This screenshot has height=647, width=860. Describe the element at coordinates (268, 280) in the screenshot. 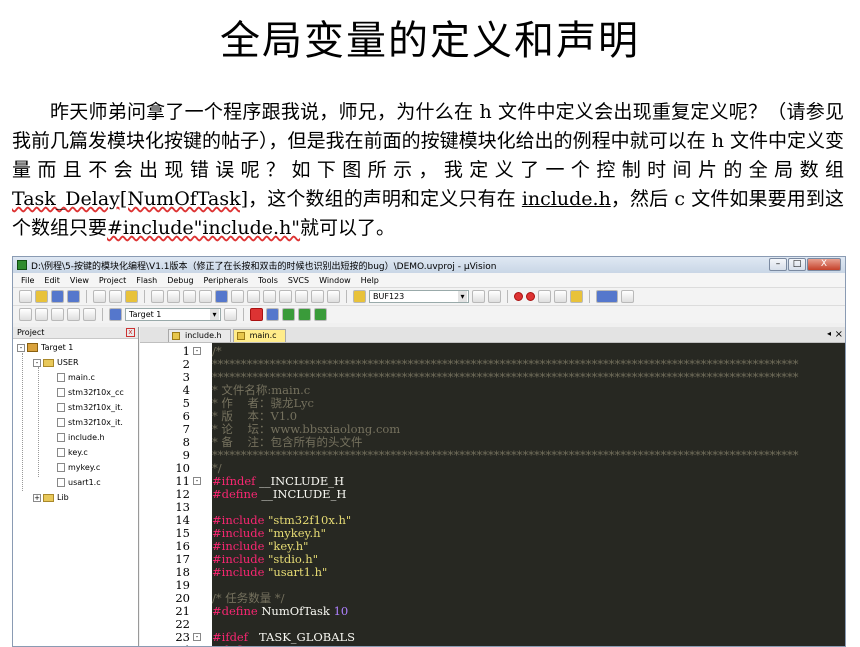

I see `menu-tools: Tools` at that location.